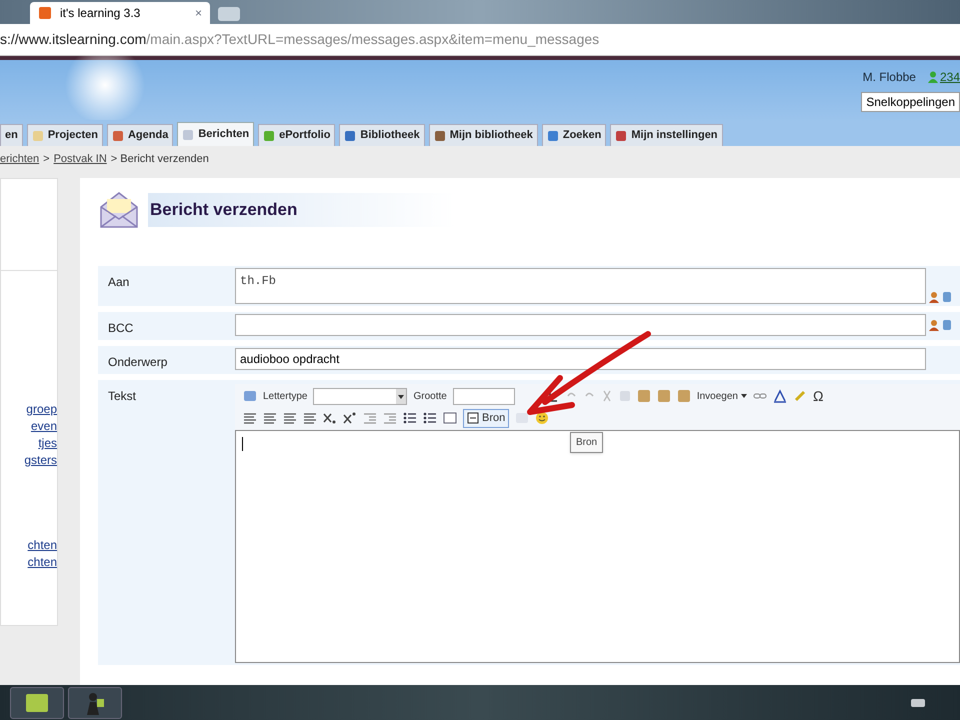  What do you see at coordinates (580, 325) in the screenshot?
I see `input-field` at bounding box center [580, 325].